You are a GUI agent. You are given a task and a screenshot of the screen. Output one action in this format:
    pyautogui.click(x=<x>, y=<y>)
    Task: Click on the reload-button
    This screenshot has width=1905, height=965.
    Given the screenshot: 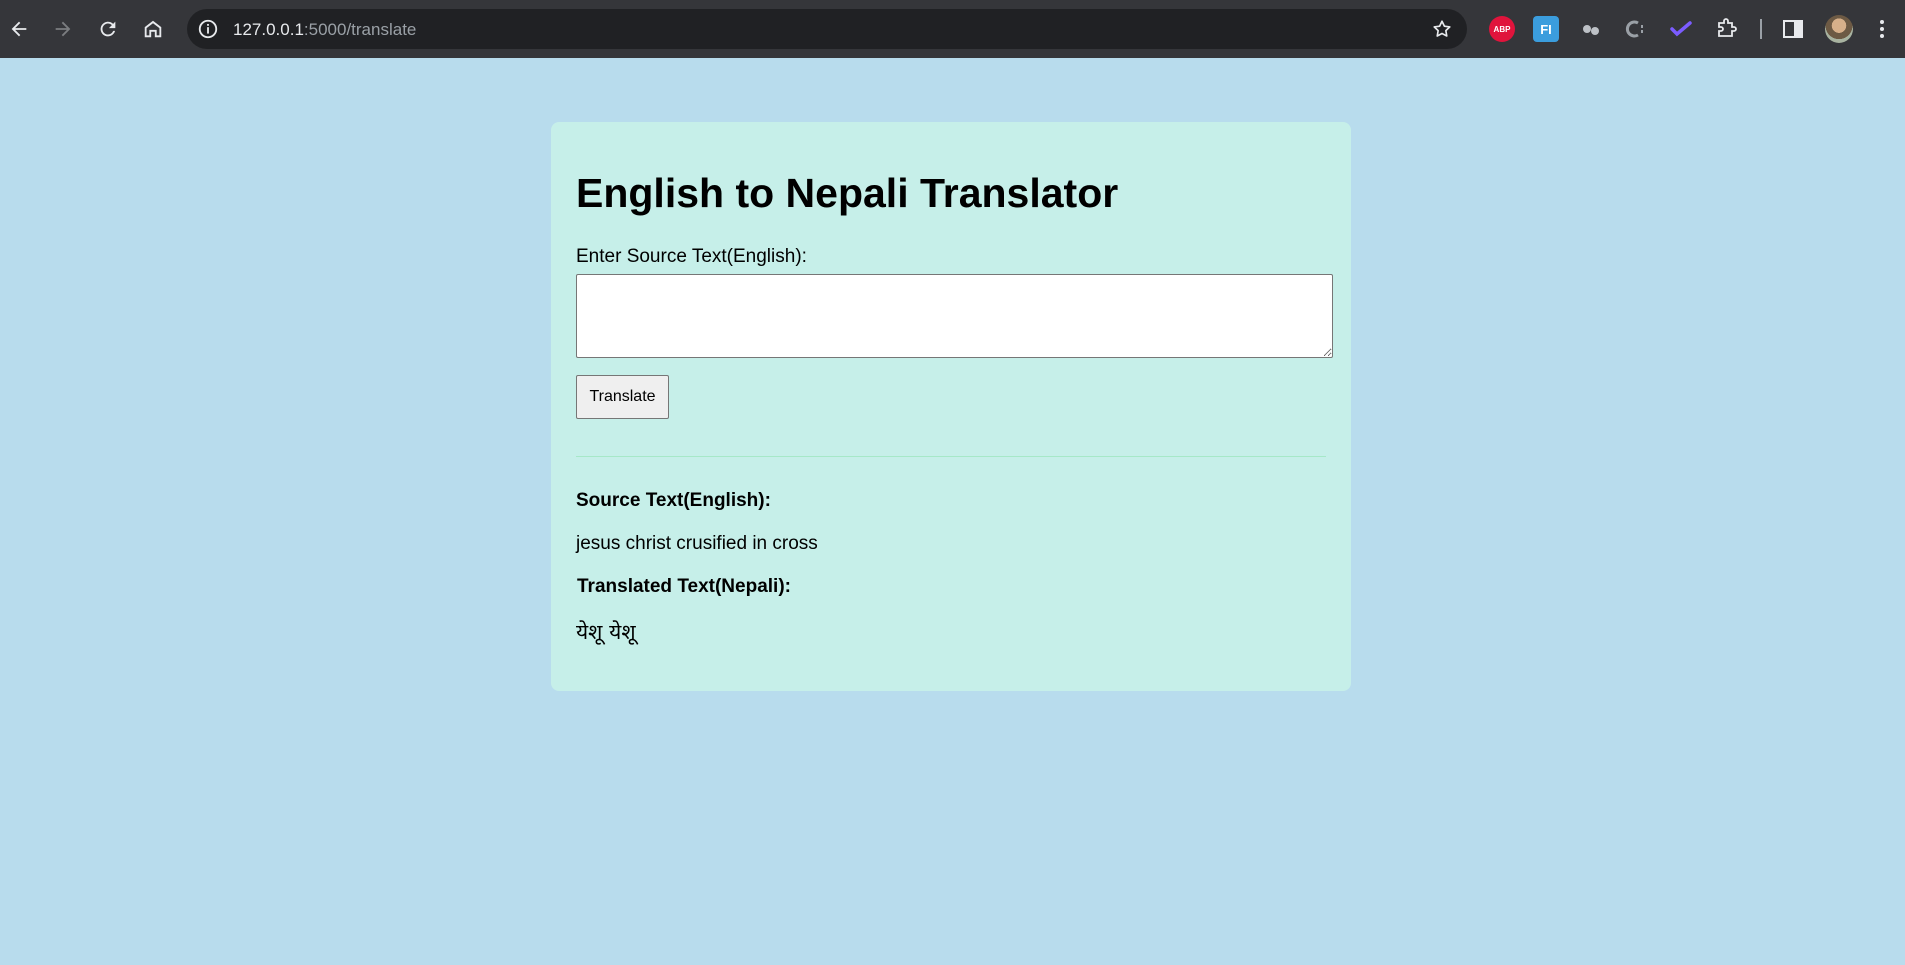 What is the action you would take?
    pyautogui.click(x=108, y=29)
    